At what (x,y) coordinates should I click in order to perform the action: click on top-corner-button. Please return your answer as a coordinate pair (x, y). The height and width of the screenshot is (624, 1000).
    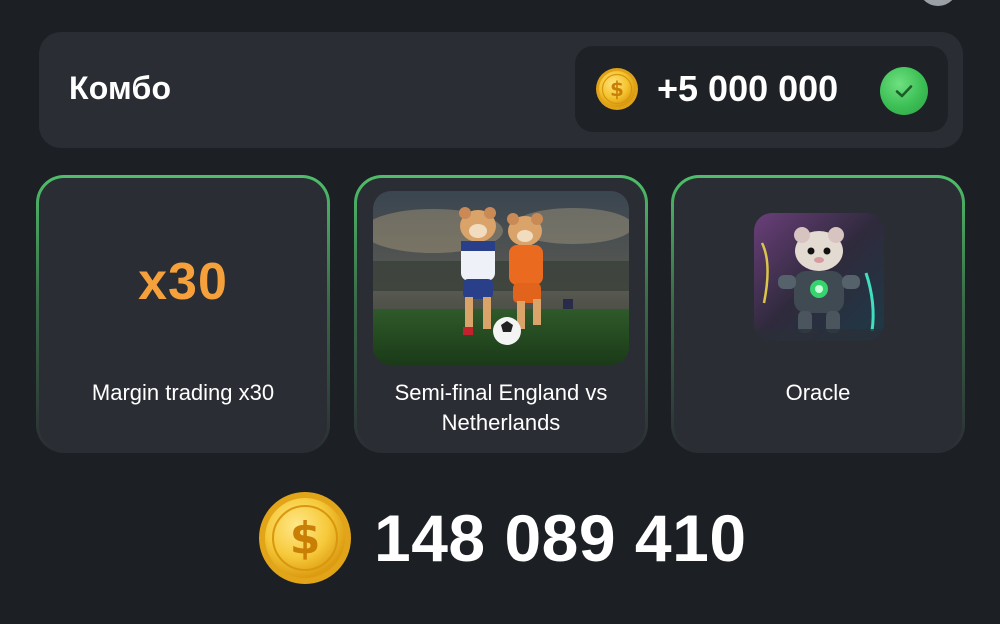
    Looking at the image, I should click on (938, 3).